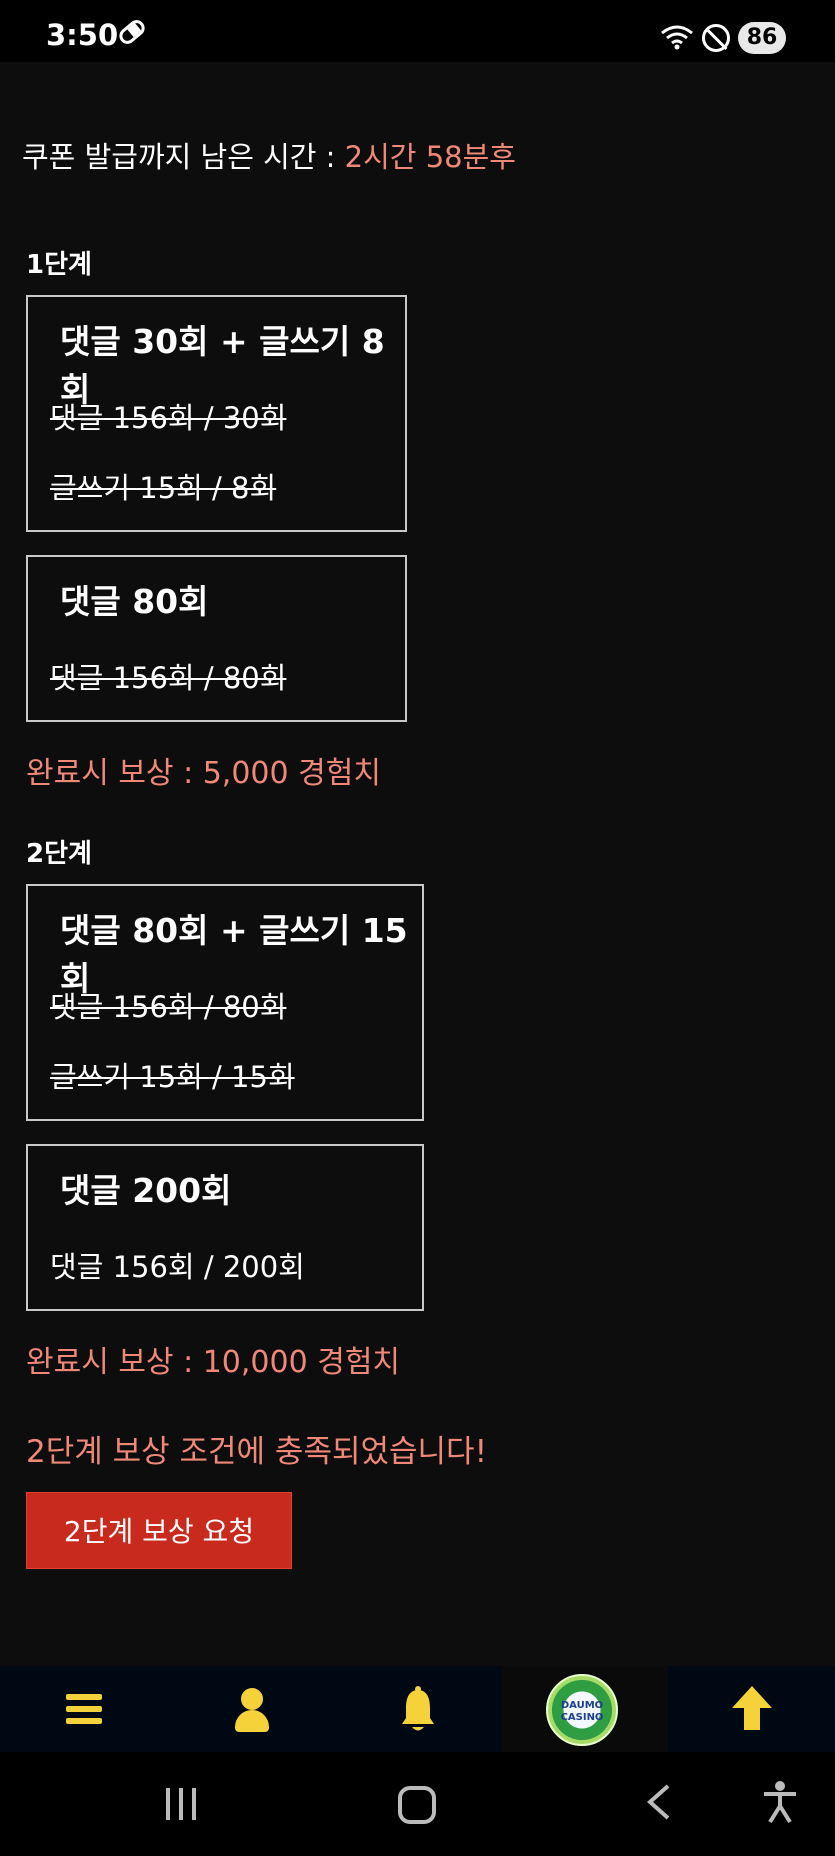  I want to click on bottom-nav: DAUMO CASINO, so click(417, 1709).